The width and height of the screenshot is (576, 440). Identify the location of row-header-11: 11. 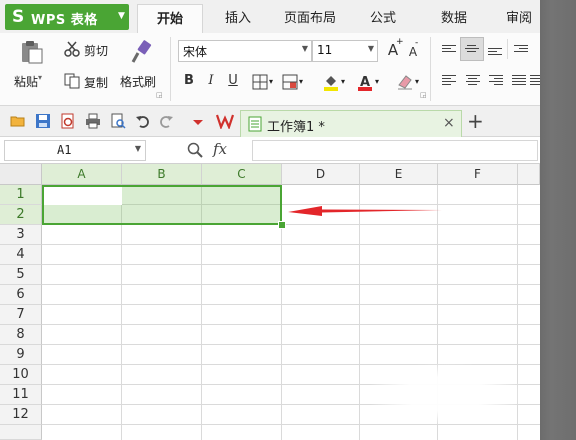
(21, 395).